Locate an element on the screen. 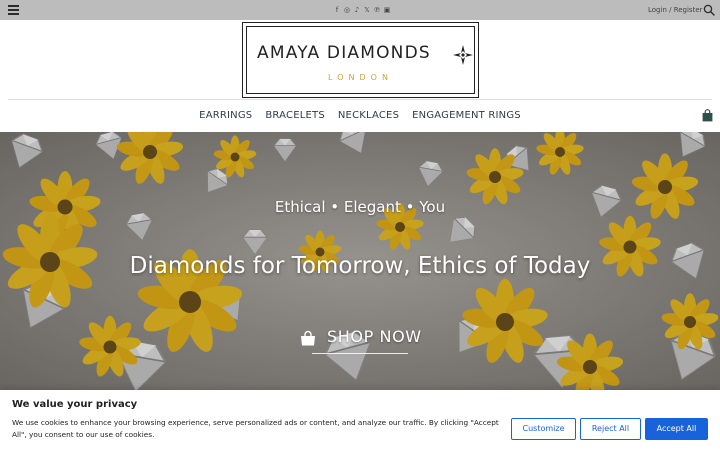 The height and width of the screenshot is (450, 720). search-icon is located at coordinates (709, 10).